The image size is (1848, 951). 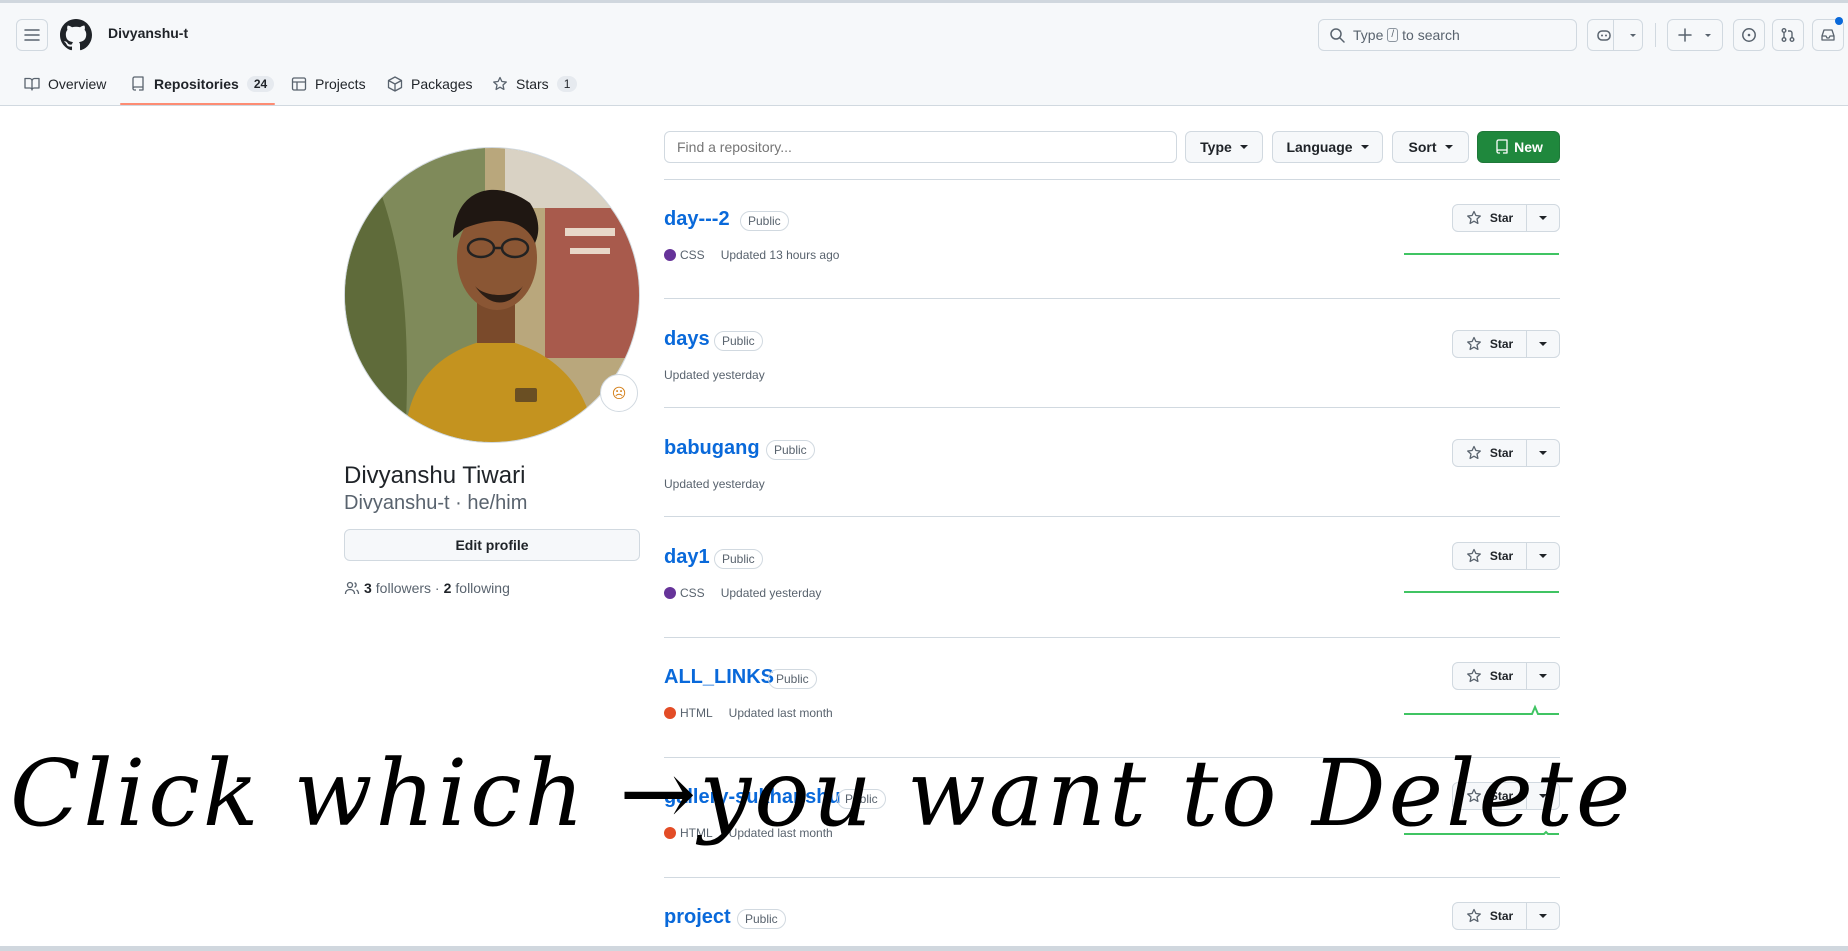 I want to click on tab-stars: Stars 1, so click(x=535, y=84).